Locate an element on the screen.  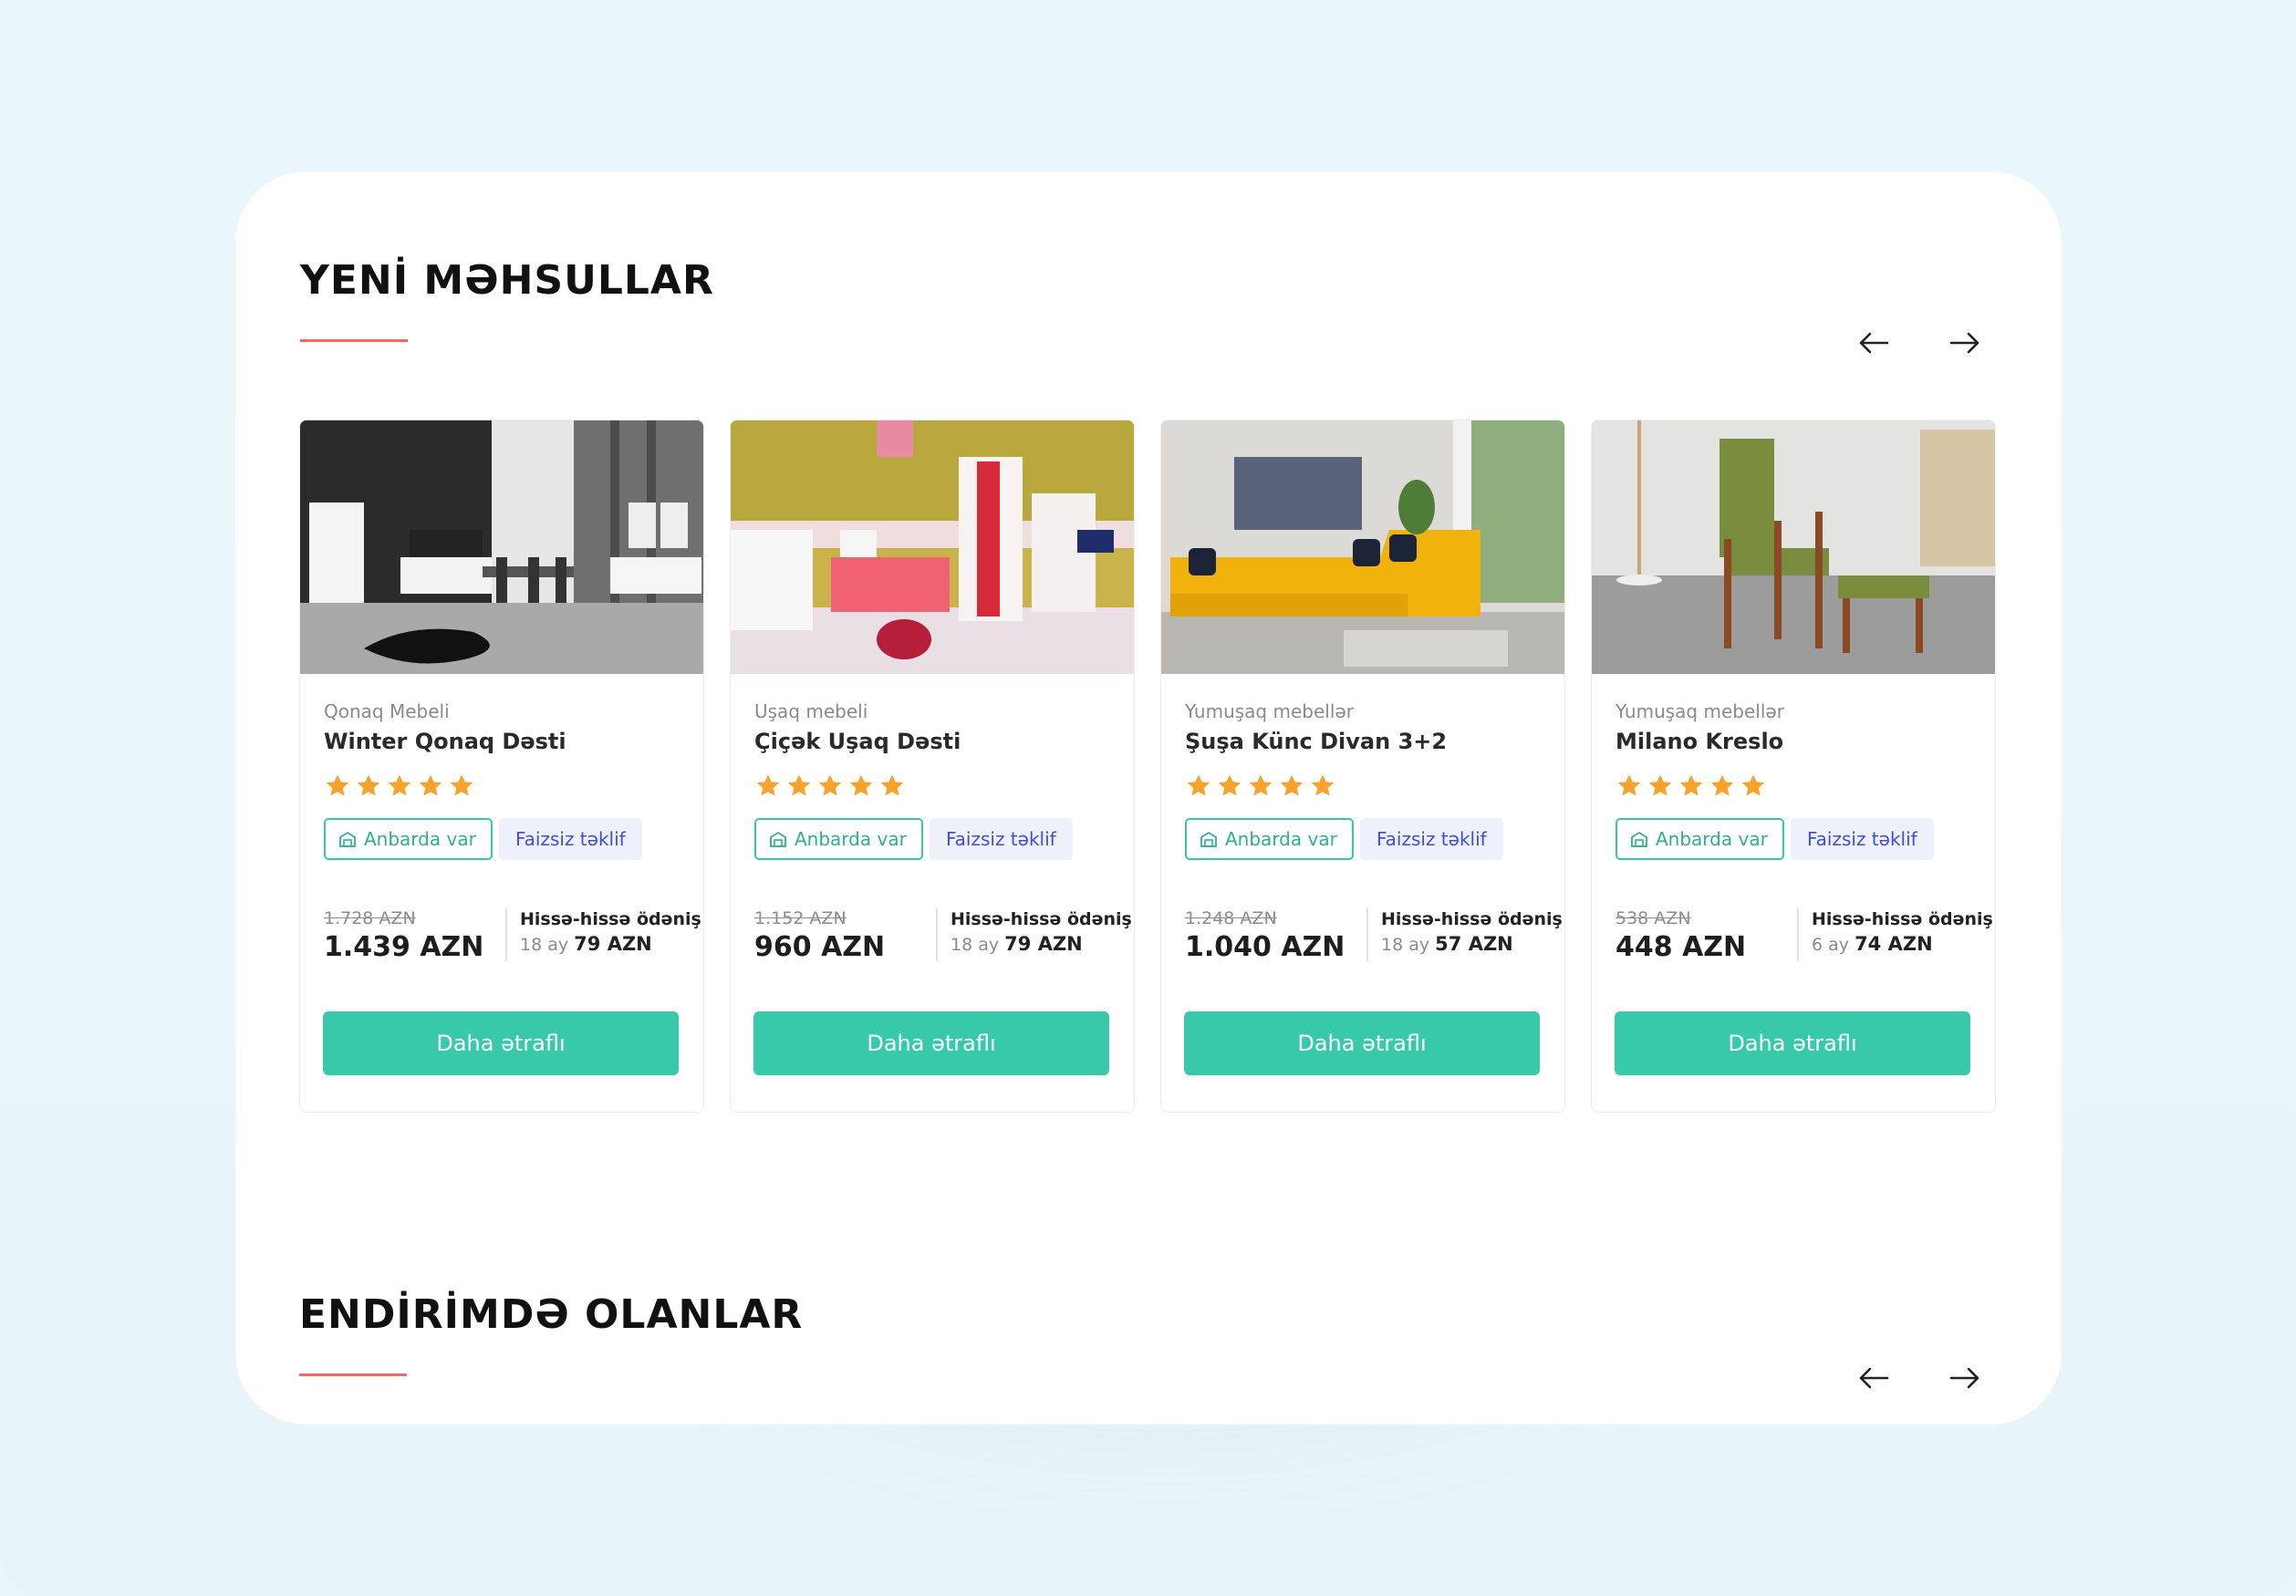
product-name: Şuşa Künc Divan 3+2 is located at coordinates (1316, 742).